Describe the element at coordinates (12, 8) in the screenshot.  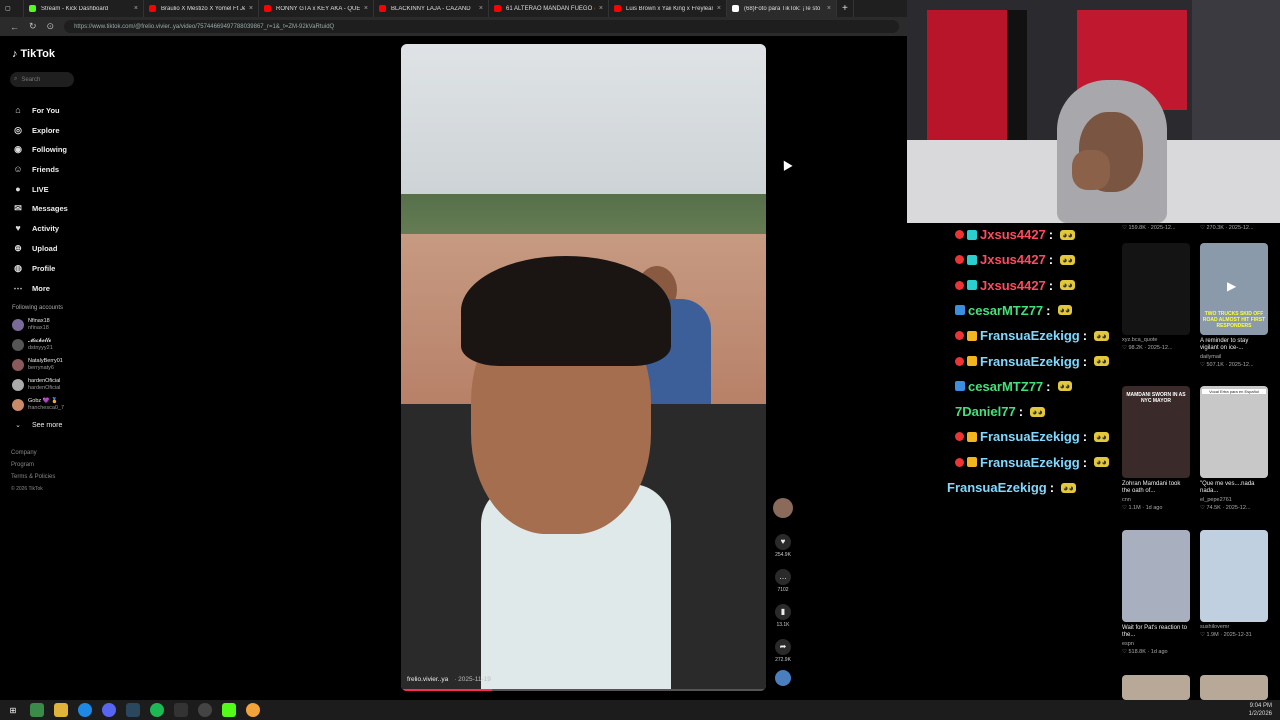
I see `browser-menu-icon: ▢` at that location.